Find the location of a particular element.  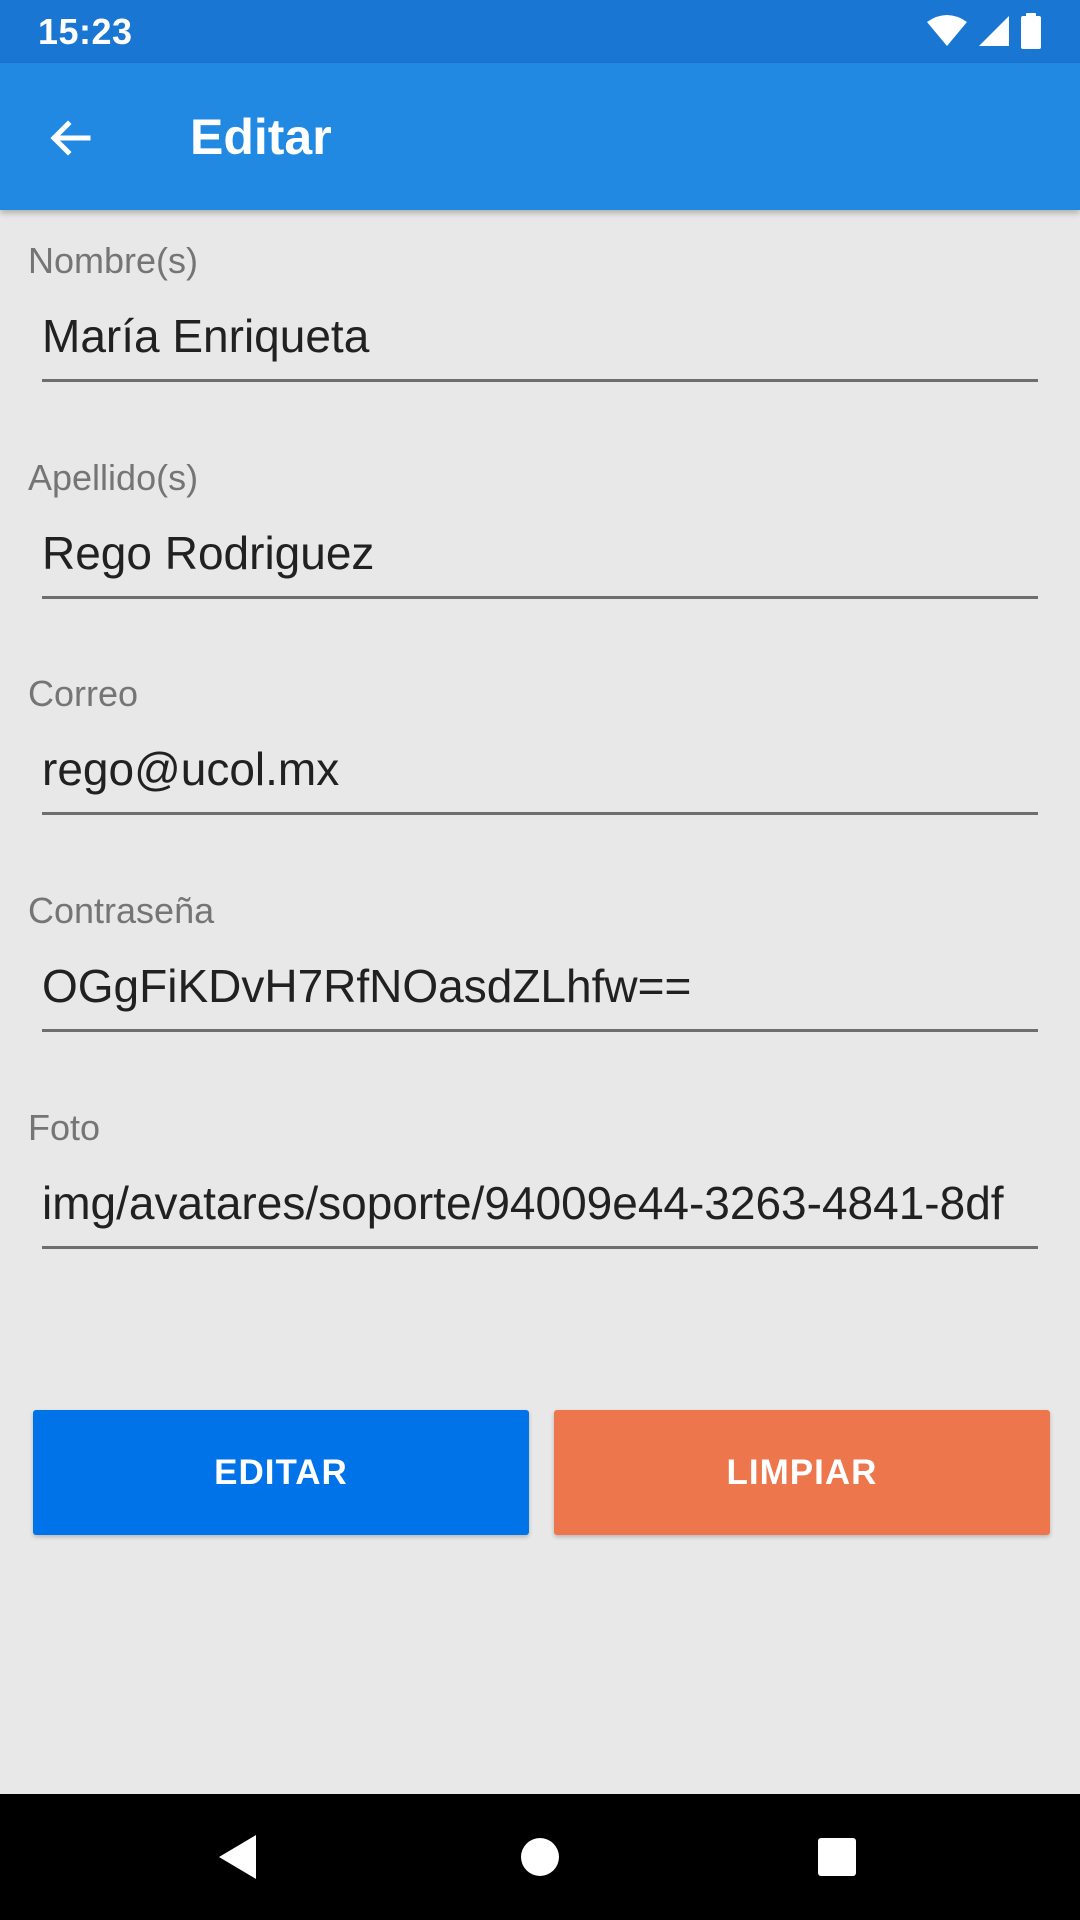

status-time: 15:23 is located at coordinates (85, 31).